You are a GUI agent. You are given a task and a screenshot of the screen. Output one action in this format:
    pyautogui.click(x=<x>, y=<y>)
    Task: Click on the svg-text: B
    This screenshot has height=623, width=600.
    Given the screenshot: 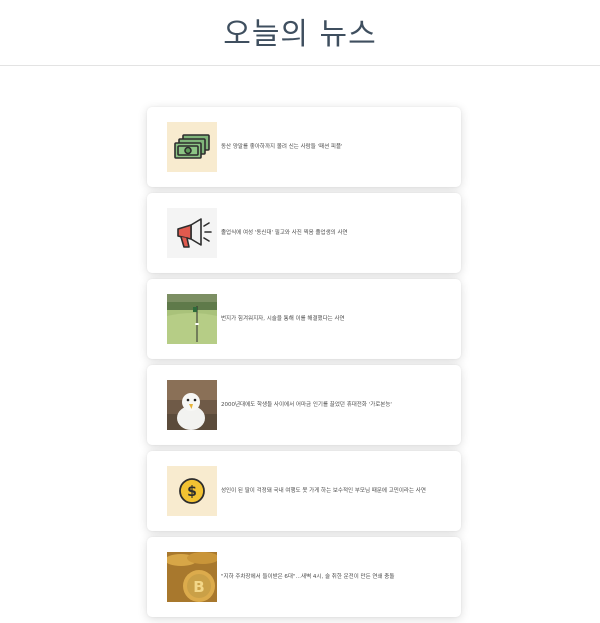 What is the action you would take?
    pyautogui.click(x=198, y=587)
    